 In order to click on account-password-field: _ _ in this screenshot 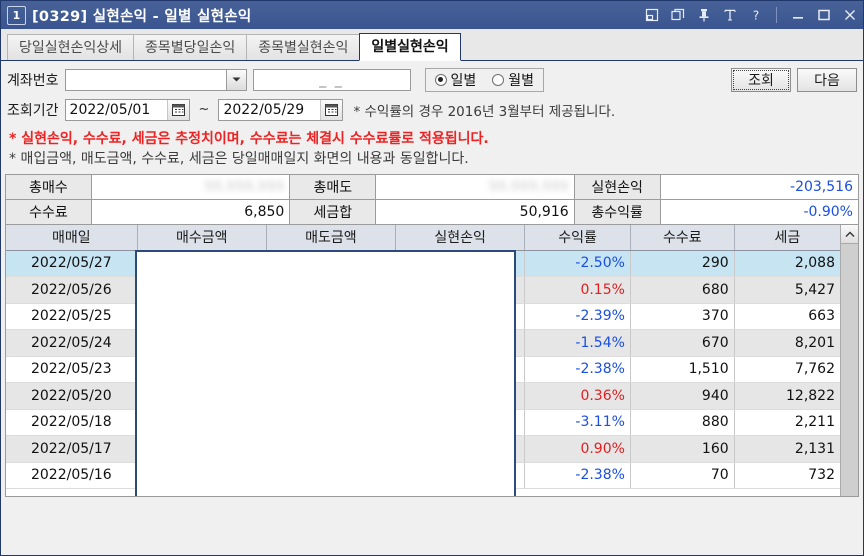, I will do `click(331, 79)`.